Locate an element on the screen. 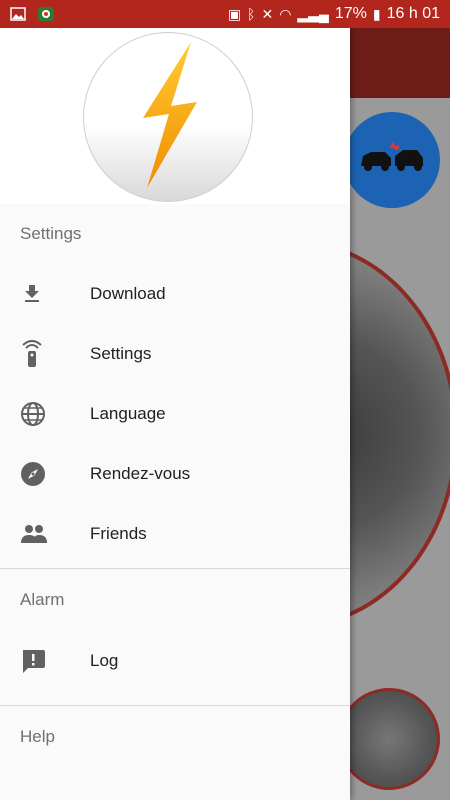 Image resolution: width=450 pixels, height=800 pixels. compass-icon is located at coordinates (45, 474).